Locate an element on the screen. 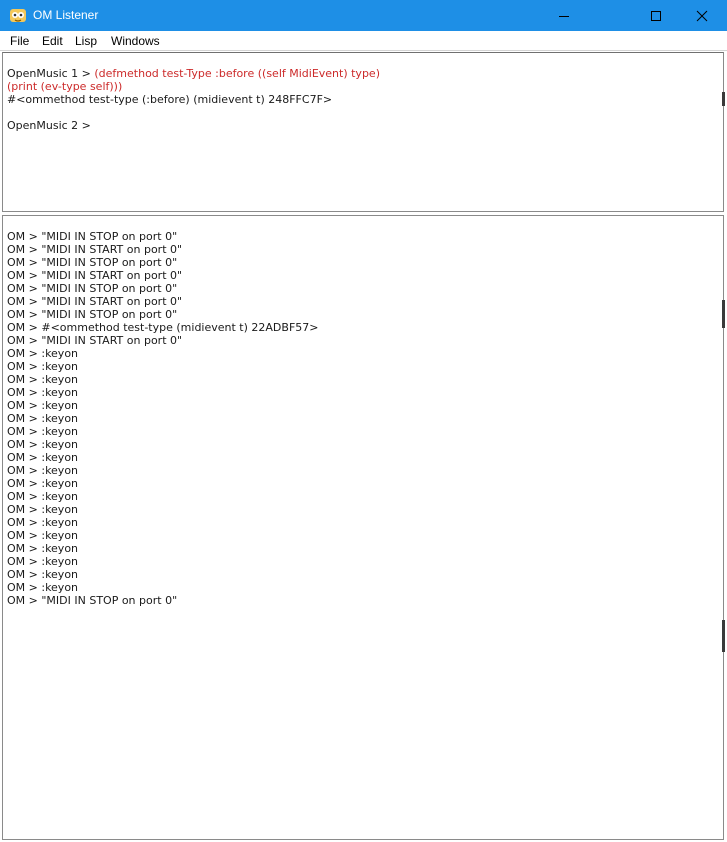 The image size is (727, 842). window-title: OM Listener is located at coordinates (66, 15).